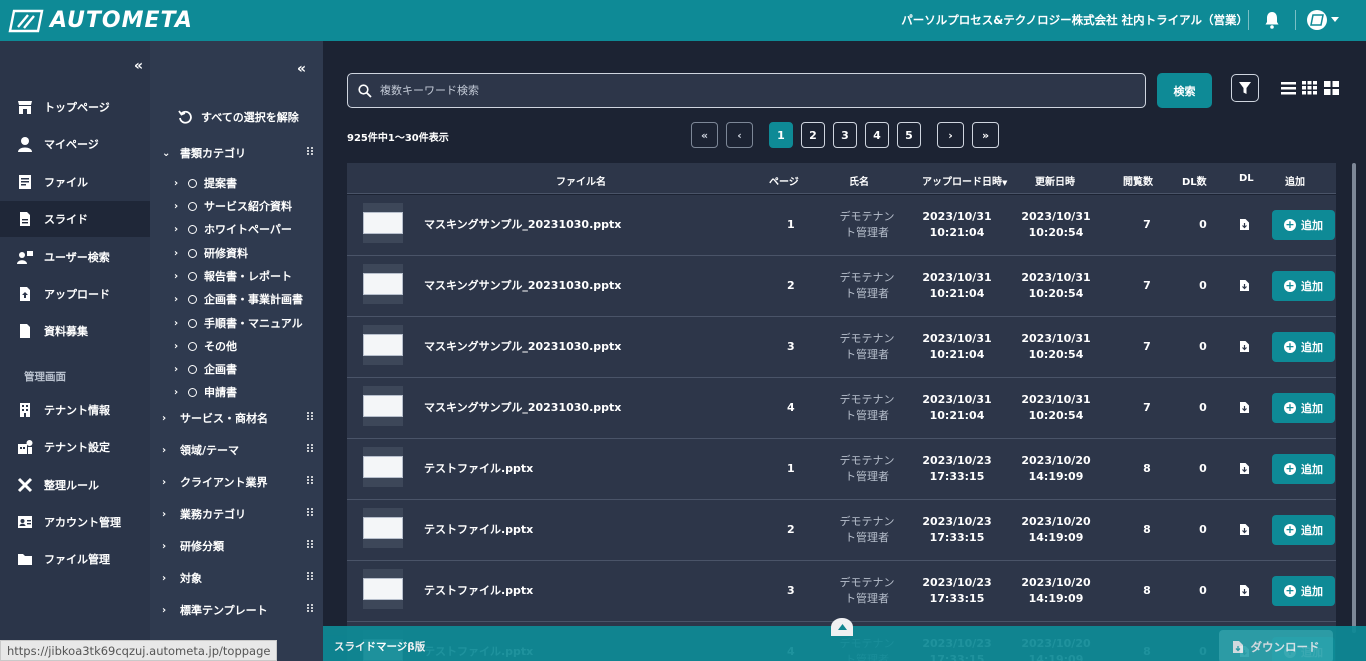 The image size is (1366, 661). What do you see at coordinates (100, 20) in the screenshot?
I see `logo: AUTOMETA` at bounding box center [100, 20].